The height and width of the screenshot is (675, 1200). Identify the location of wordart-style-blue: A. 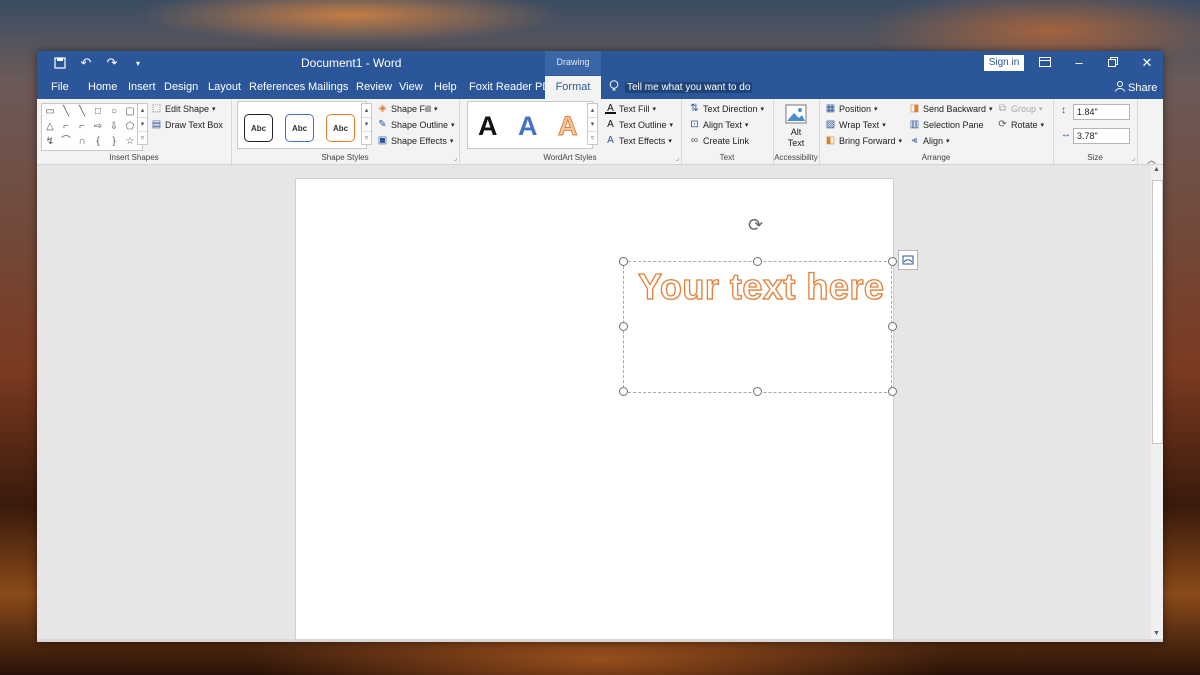
(528, 126).